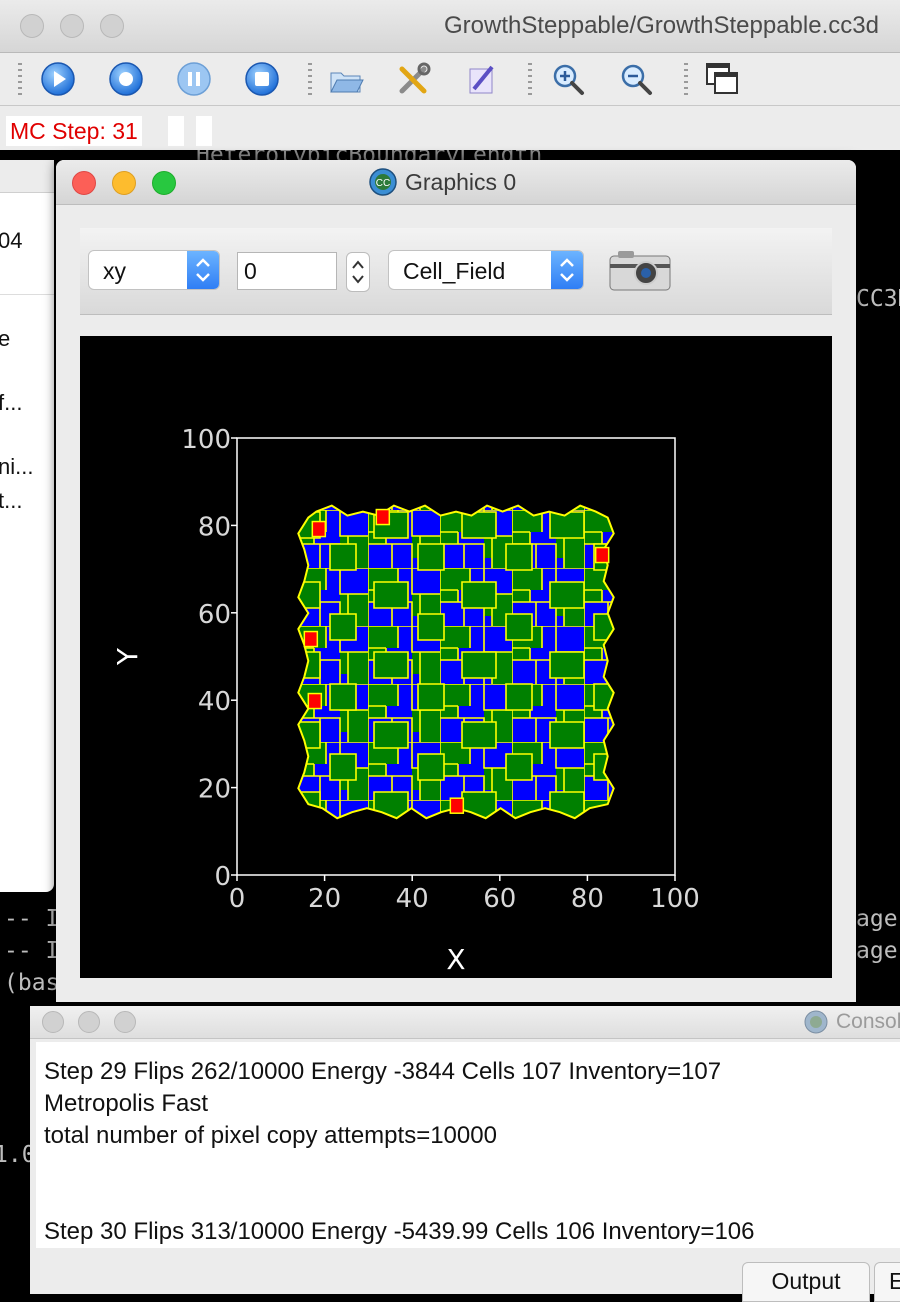 The height and width of the screenshot is (1302, 900). I want to click on x-tick-label: 100, so click(675, 899).